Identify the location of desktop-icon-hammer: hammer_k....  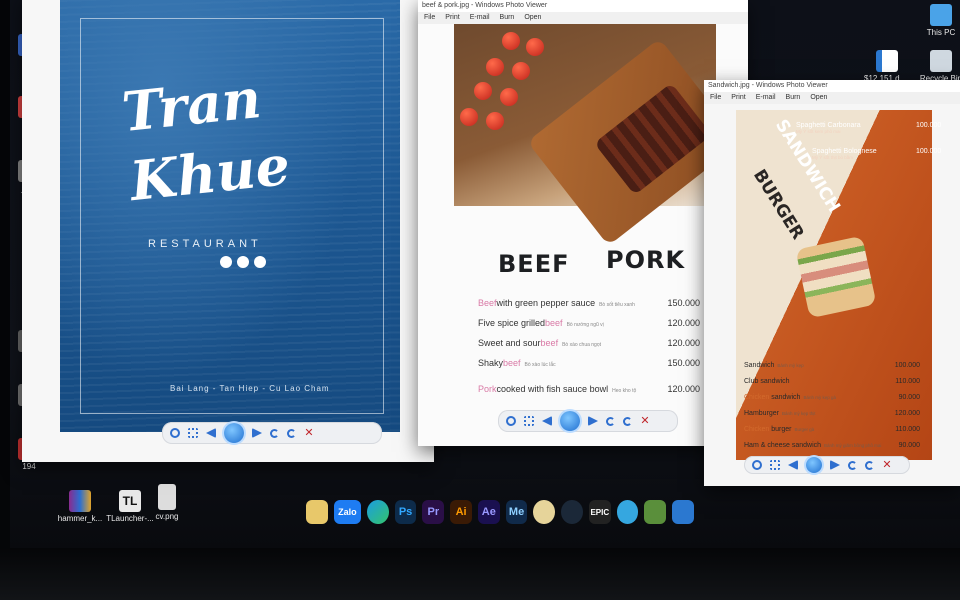
(80, 506).